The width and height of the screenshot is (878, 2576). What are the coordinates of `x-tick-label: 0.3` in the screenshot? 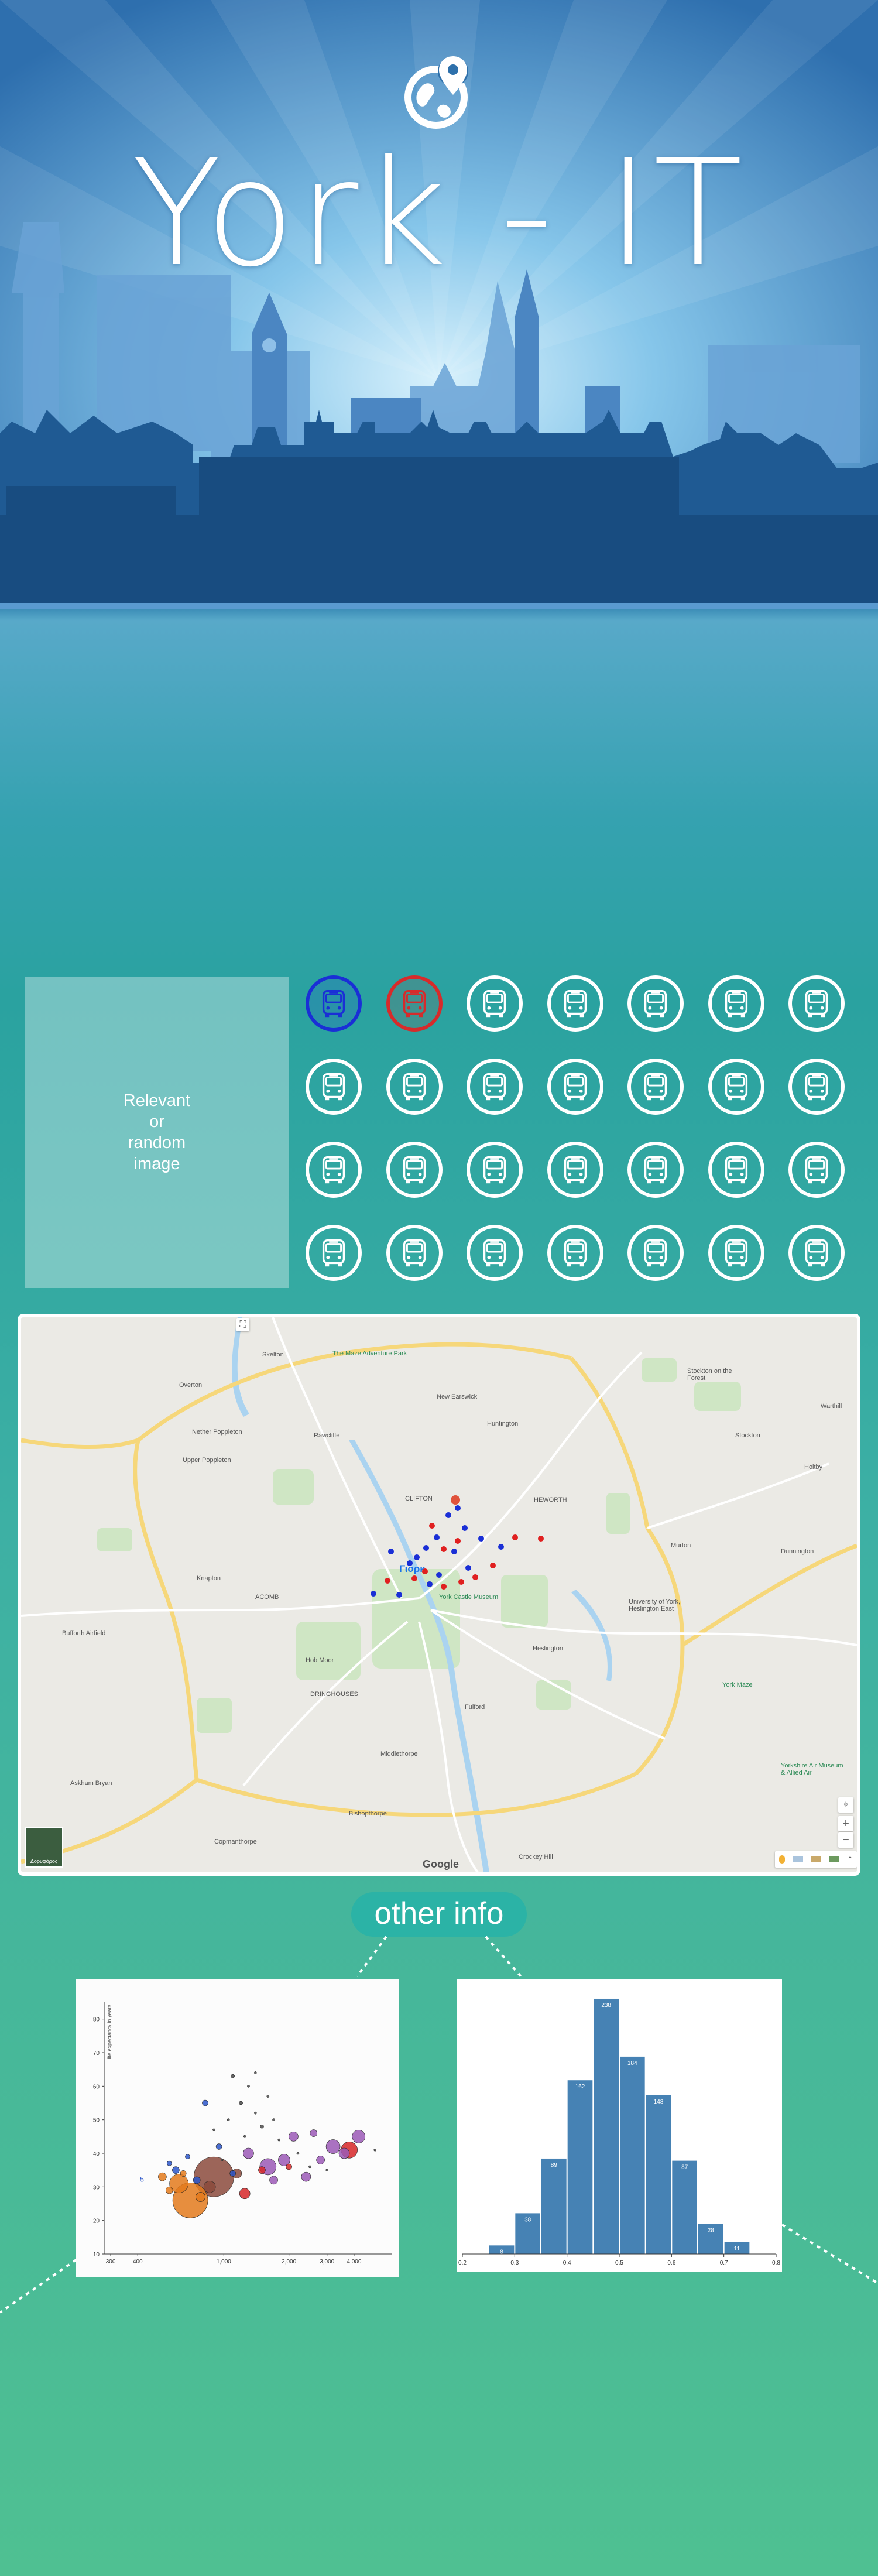 It's located at (515, 2263).